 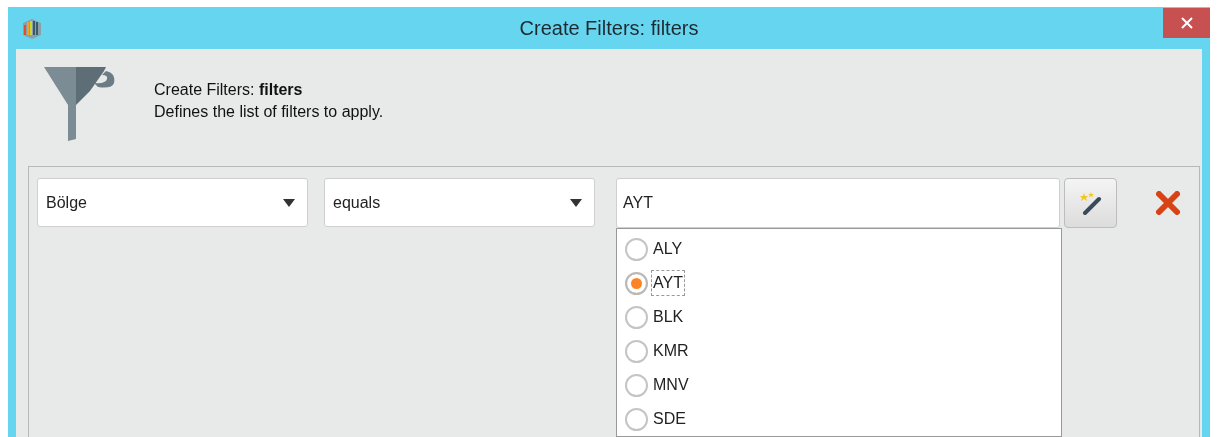 What do you see at coordinates (80, 104) in the screenshot?
I see `funnel-icon` at bounding box center [80, 104].